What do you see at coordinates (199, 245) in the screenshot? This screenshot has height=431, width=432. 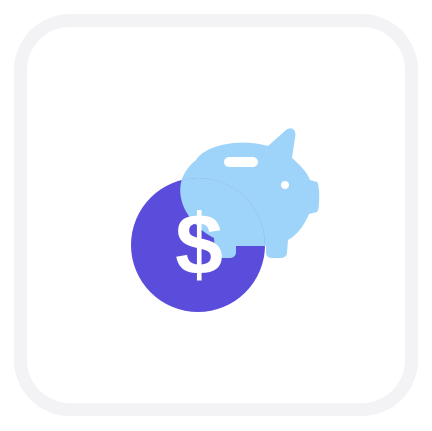 I see `dollar-symbol: $` at bounding box center [199, 245].